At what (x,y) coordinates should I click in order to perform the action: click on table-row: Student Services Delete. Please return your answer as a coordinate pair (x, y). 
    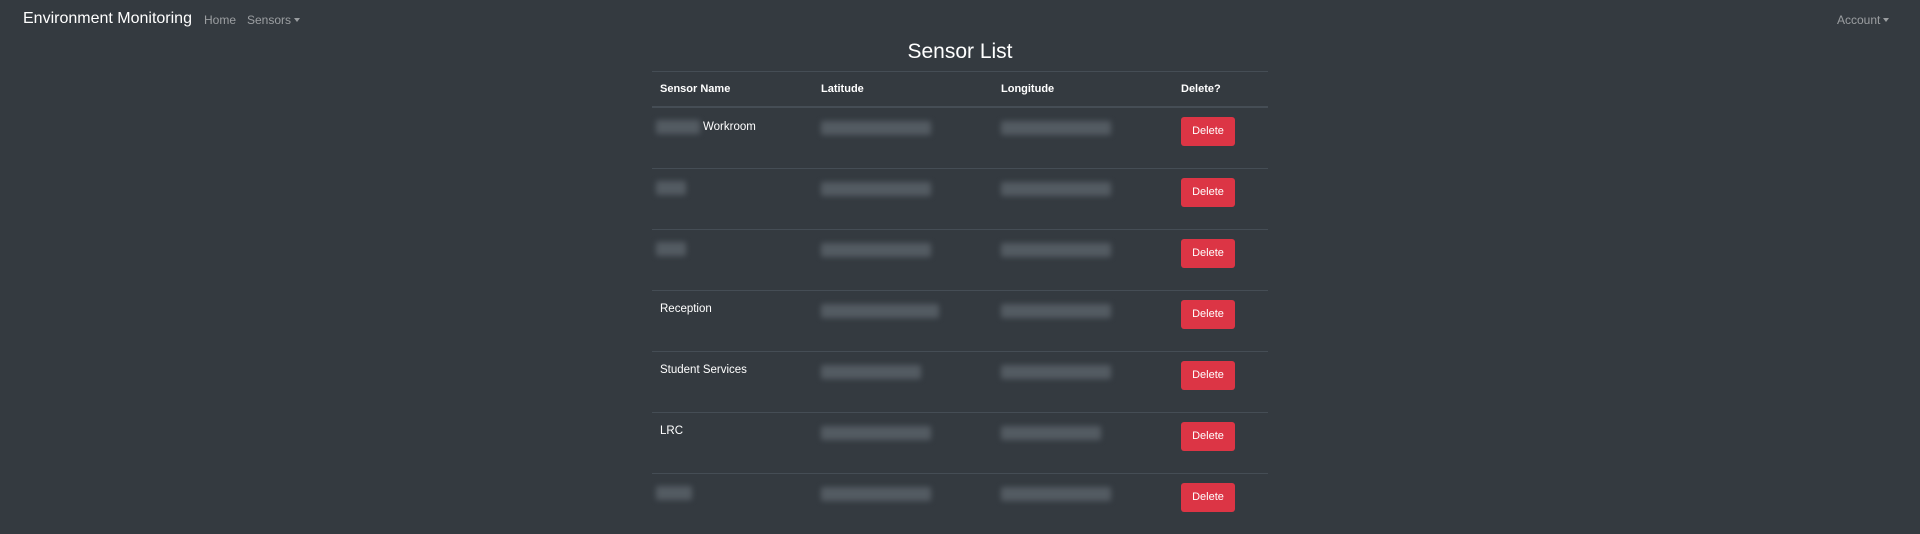
    Looking at the image, I should click on (960, 382).